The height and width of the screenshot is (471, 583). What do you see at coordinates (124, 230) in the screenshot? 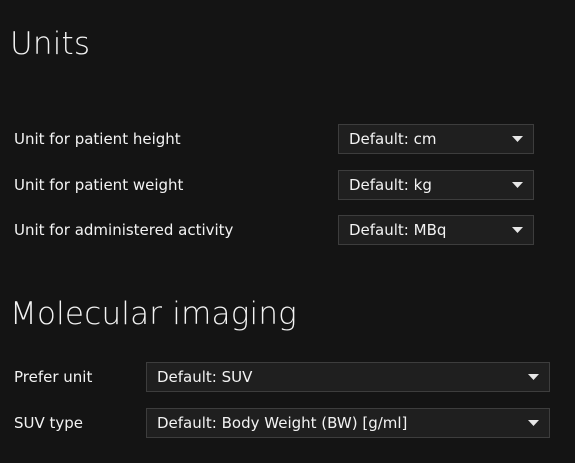
I see `administered-activity-label: Unit for administered activity` at bounding box center [124, 230].